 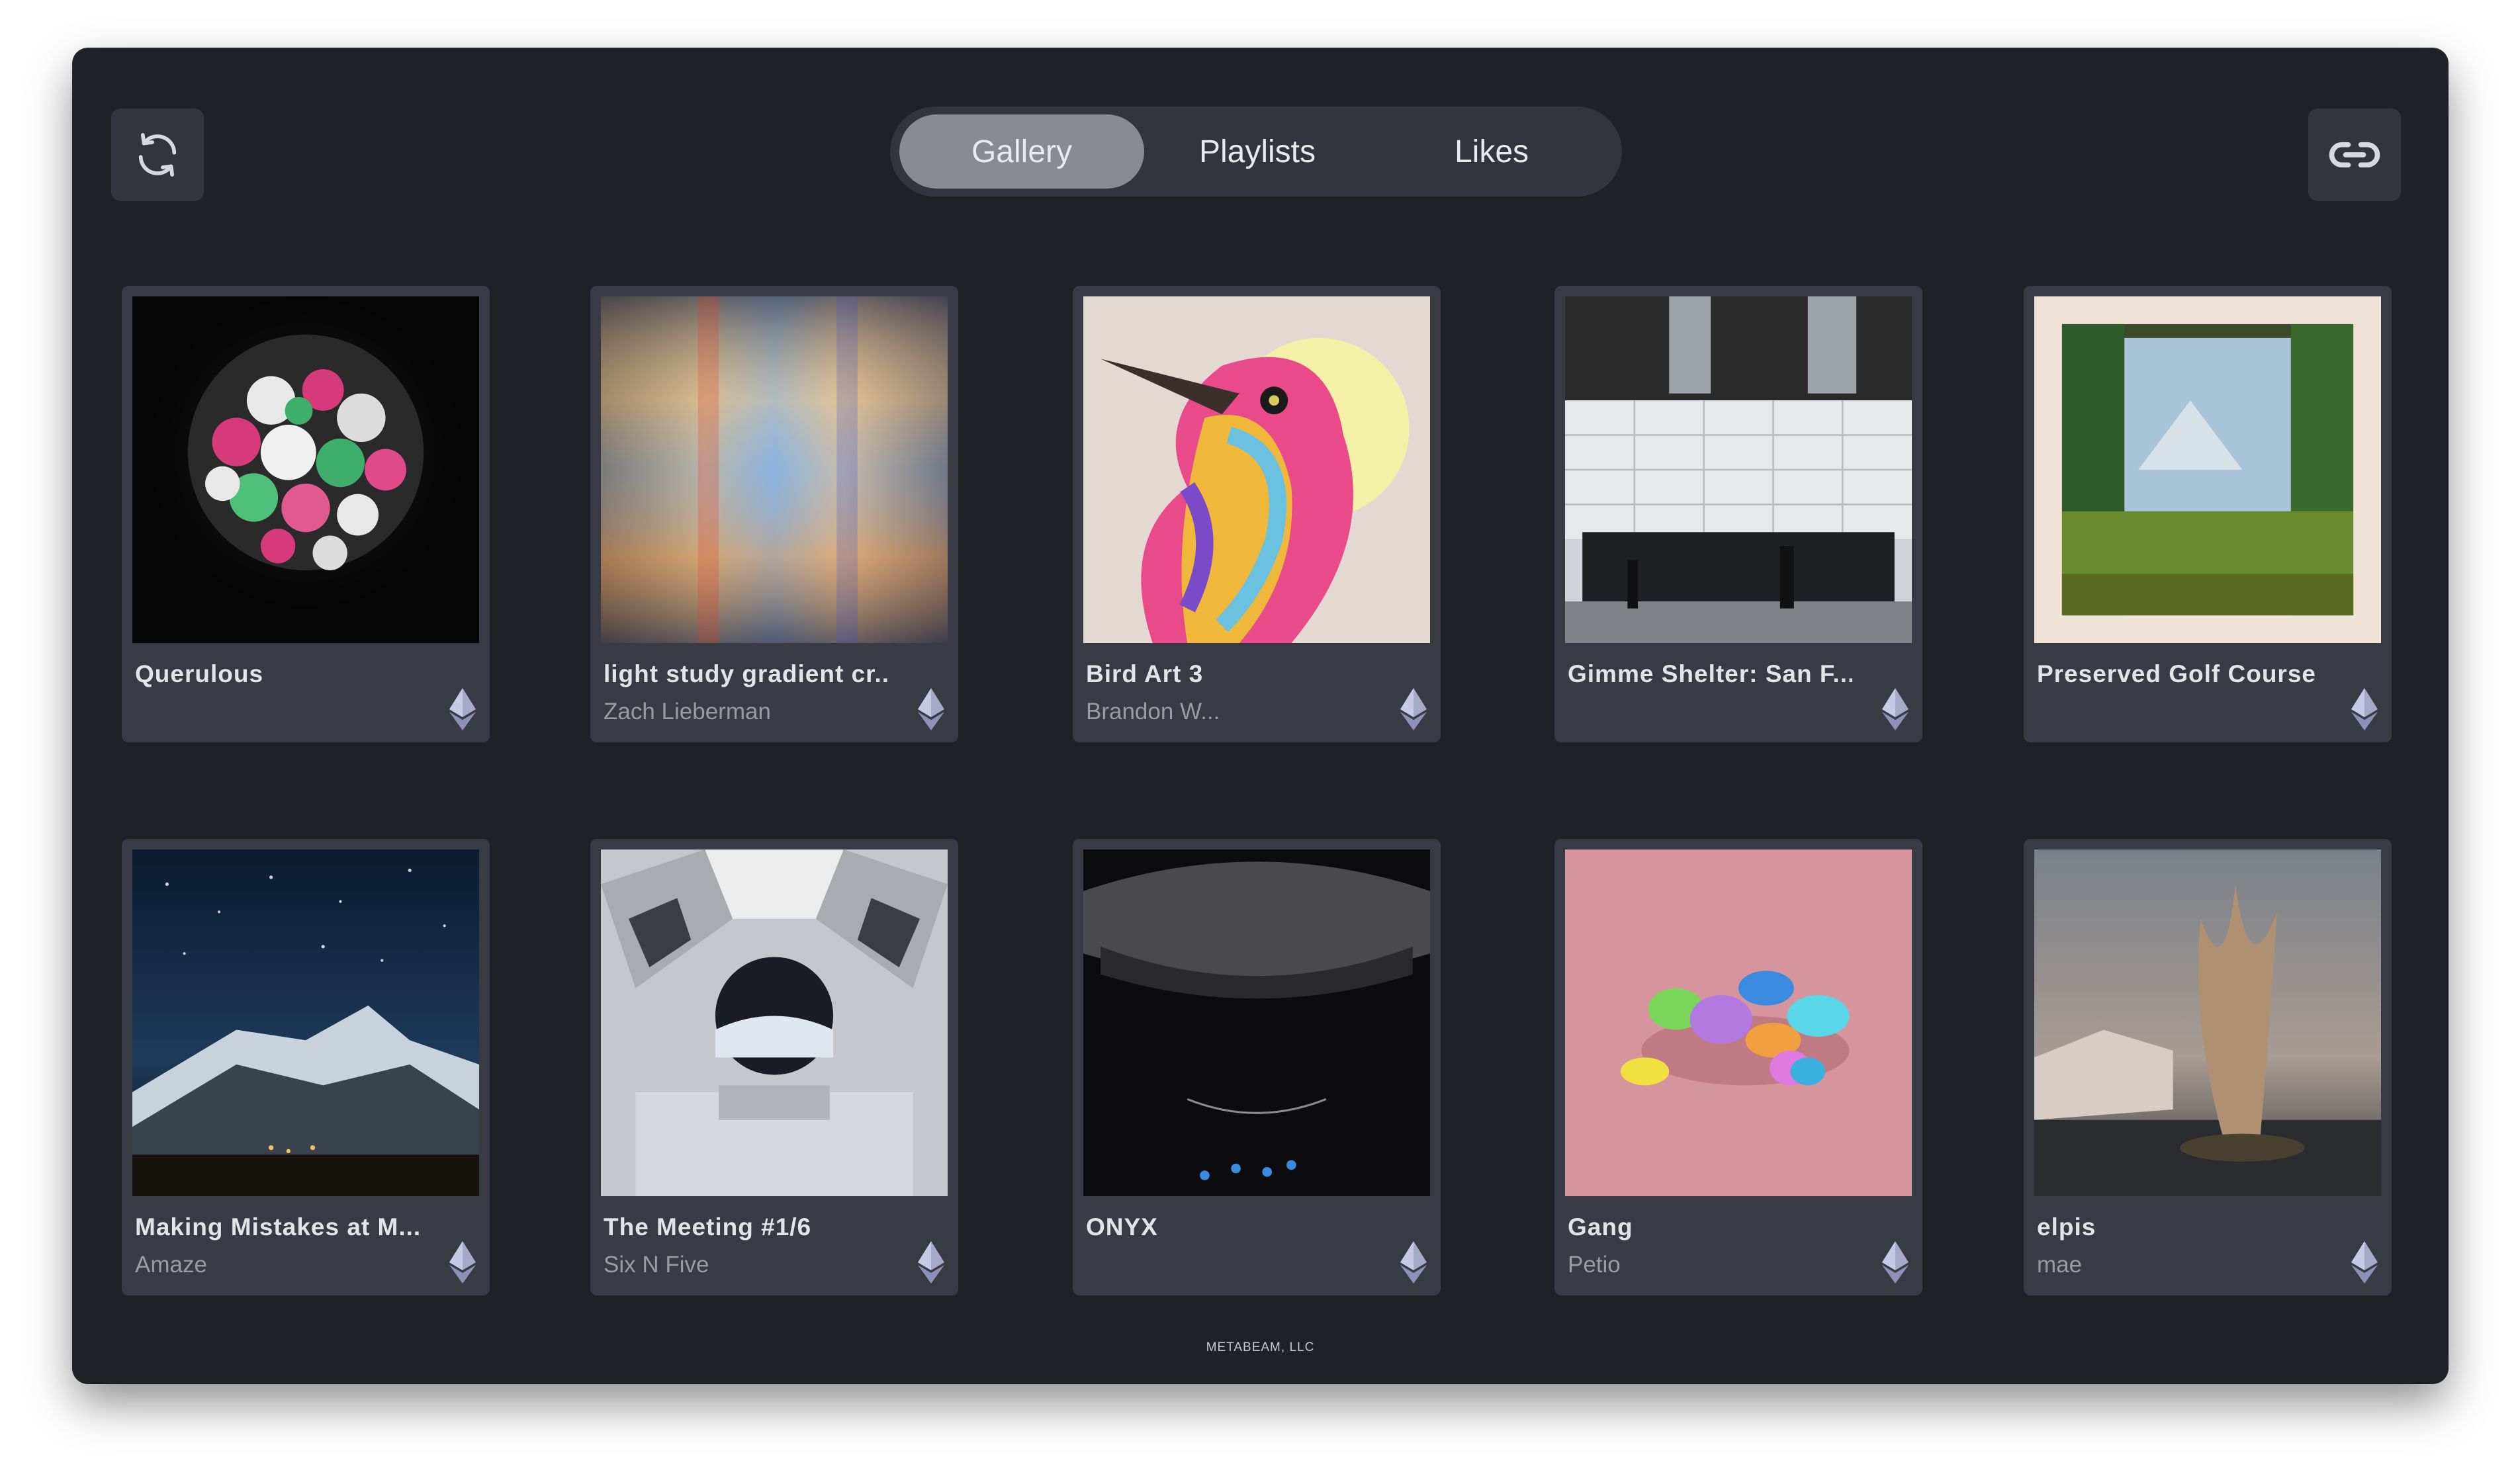 I want to click on tab-gallery: Gallery, so click(x=1021, y=151).